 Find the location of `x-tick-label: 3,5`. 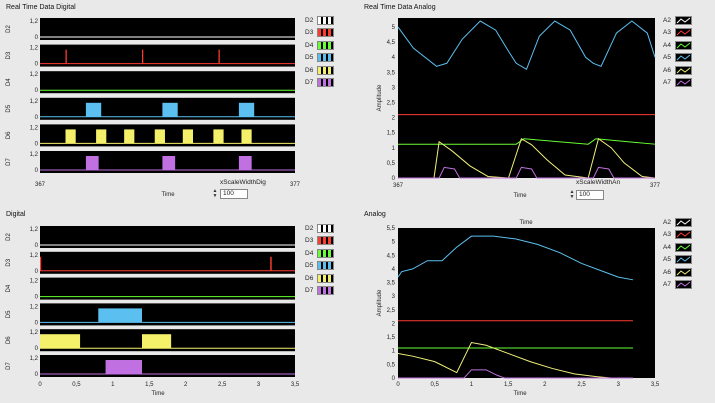

x-tick-label: 3,5 is located at coordinates (295, 385).